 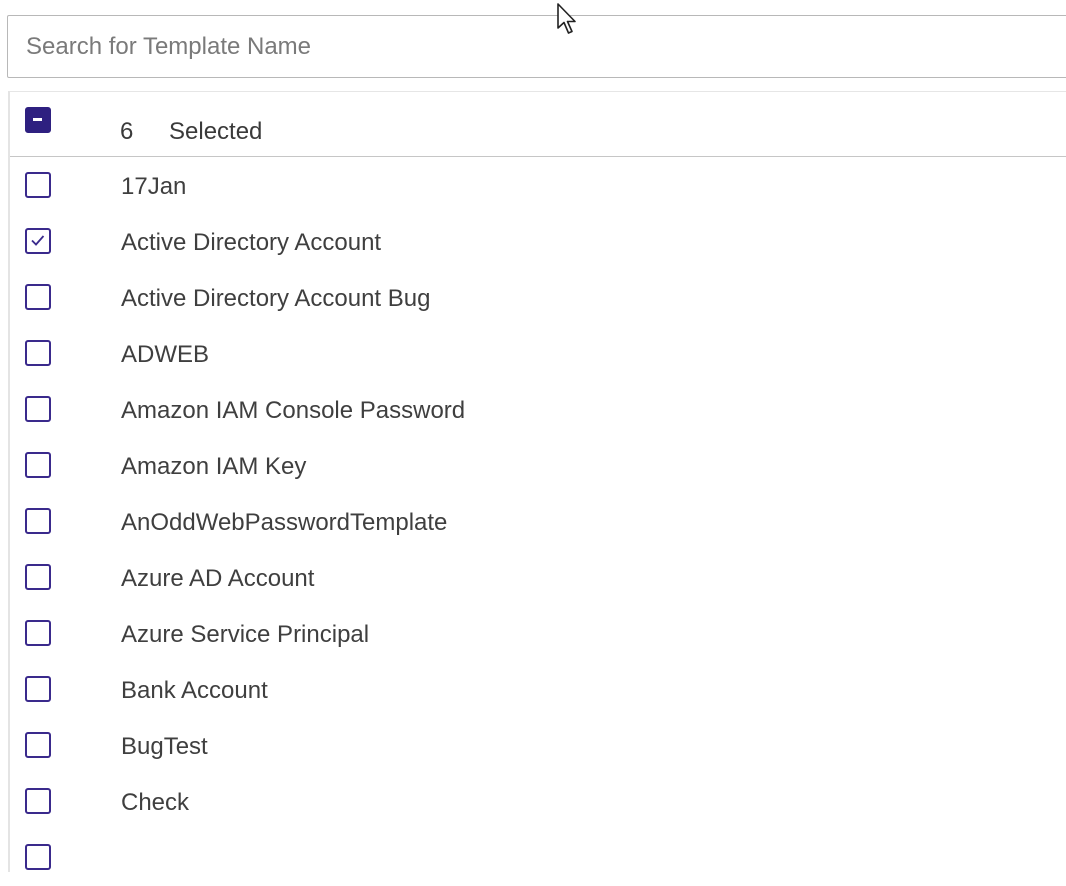 What do you see at coordinates (194, 690) in the screenshot?
I see `item-label: Bank Account` at bounding box center [194, 690].